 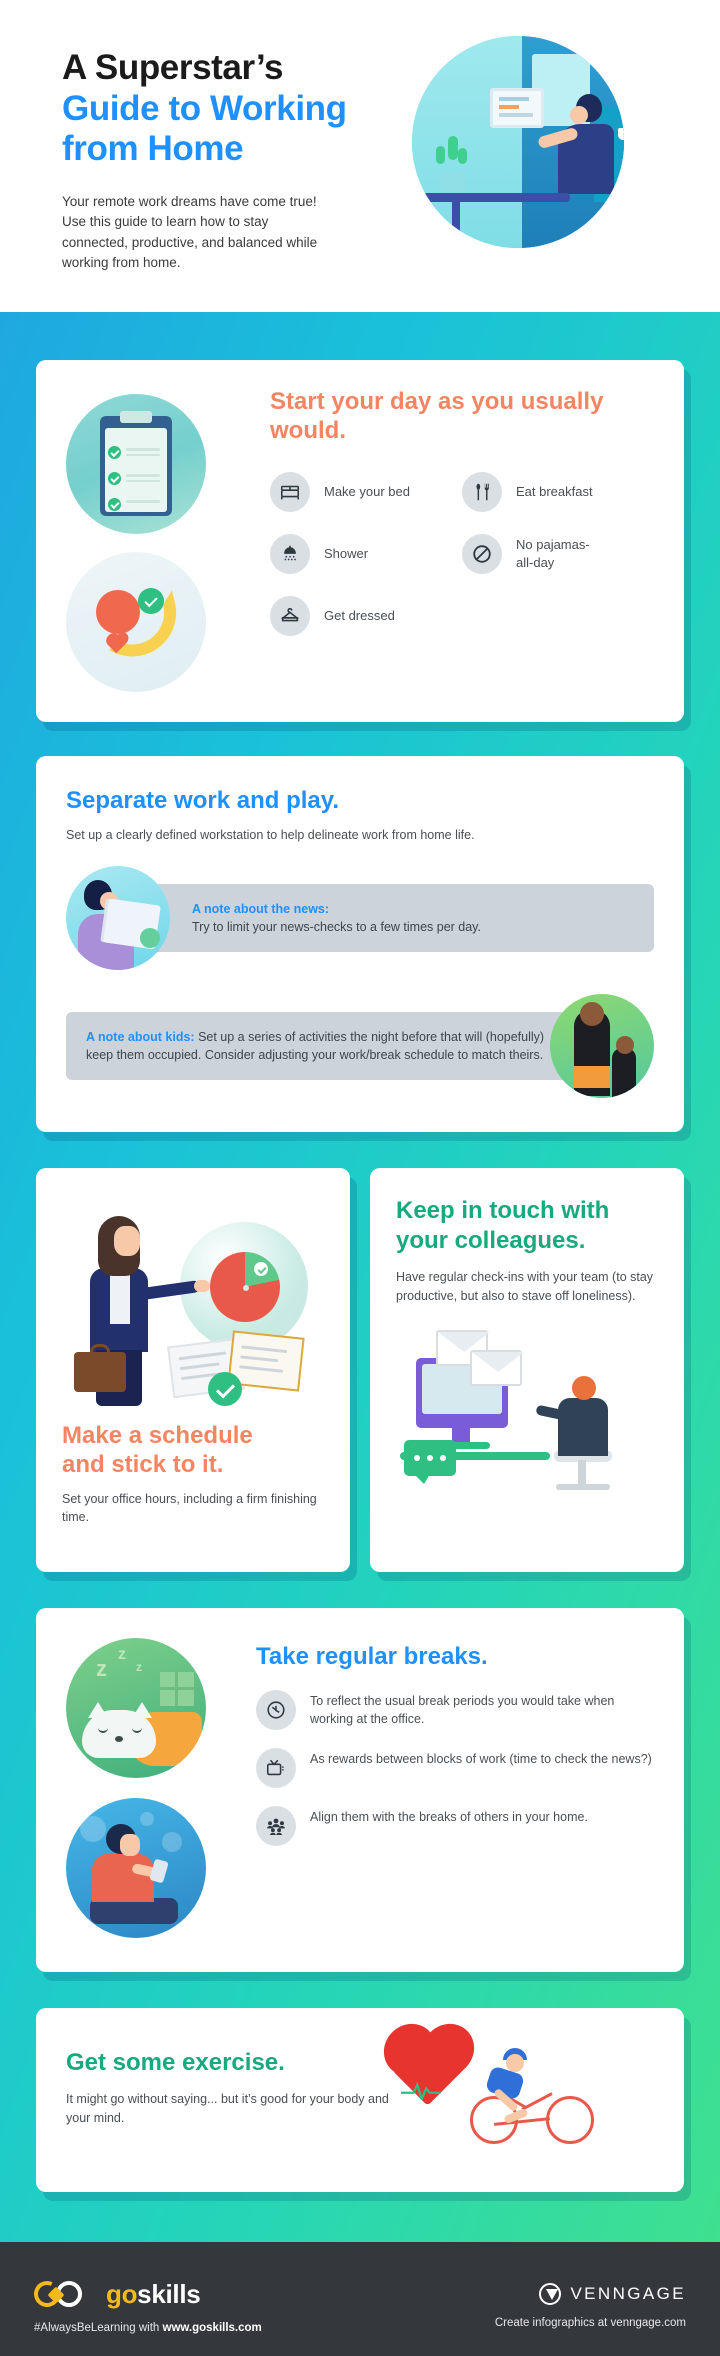 What do you see at coordinates (527, 1419) in the screenshot?
I see `colleagues-illustration-icon` at bounding box center [527, 1419].